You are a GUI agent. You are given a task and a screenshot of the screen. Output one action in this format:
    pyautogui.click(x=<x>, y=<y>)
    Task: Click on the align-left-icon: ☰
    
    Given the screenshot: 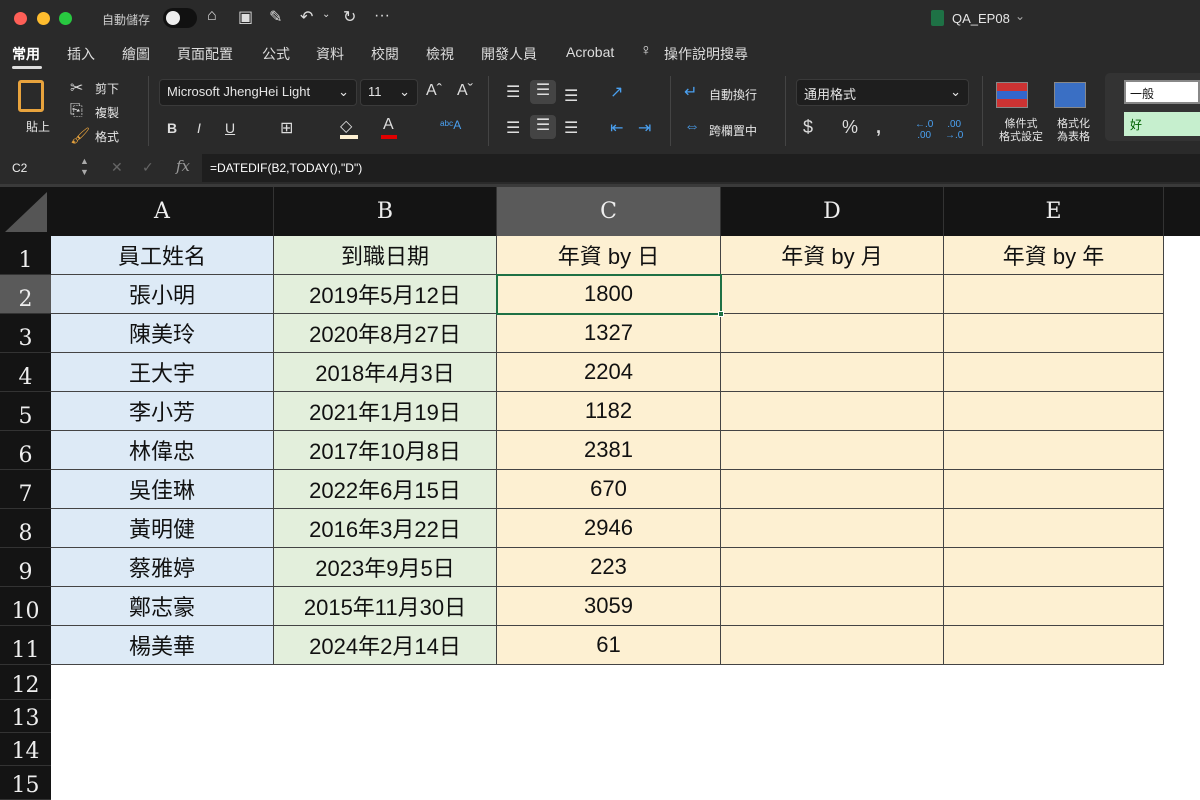 What is the action you would take?
    pyautogui.click(x=513, y=128)
    